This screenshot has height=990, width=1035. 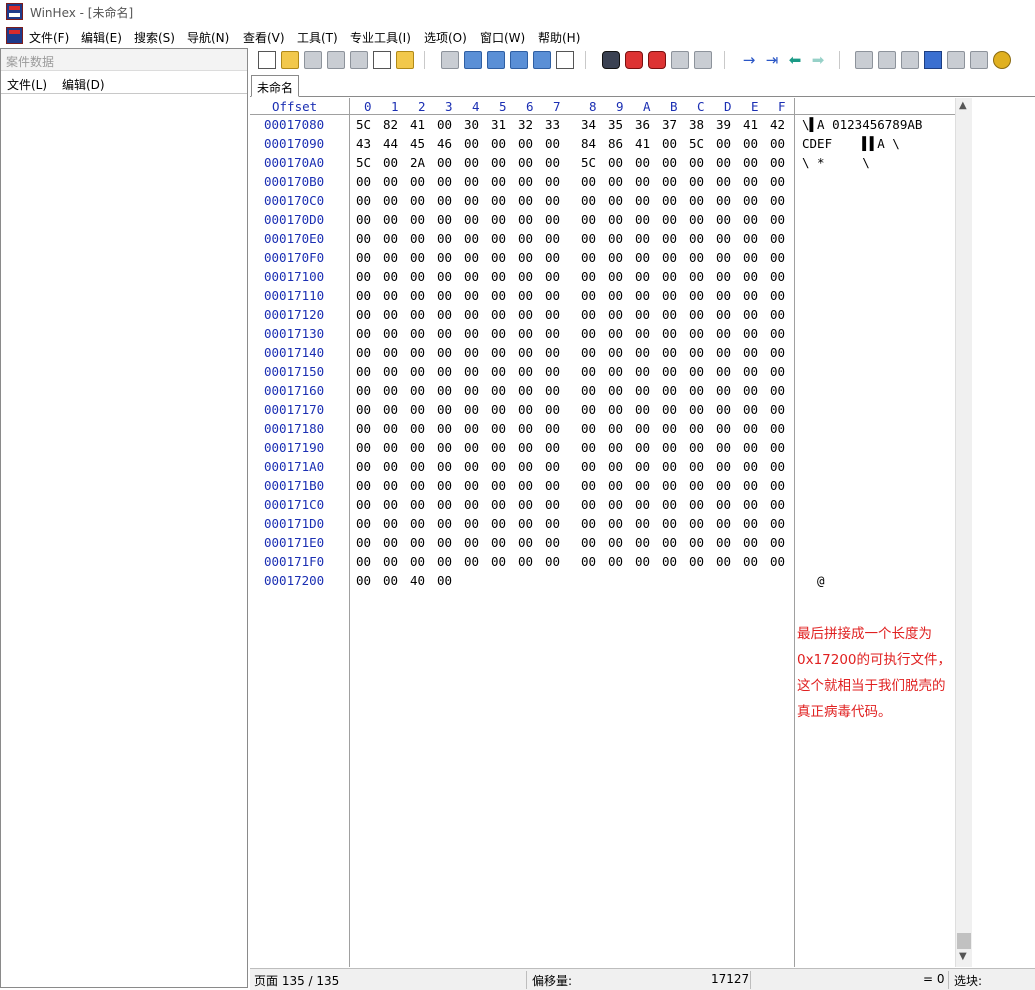 What do you see at coordinates (294, 447) in the screenshot?
I see `row-offset: 00017190` at bounding box center [294, 447].